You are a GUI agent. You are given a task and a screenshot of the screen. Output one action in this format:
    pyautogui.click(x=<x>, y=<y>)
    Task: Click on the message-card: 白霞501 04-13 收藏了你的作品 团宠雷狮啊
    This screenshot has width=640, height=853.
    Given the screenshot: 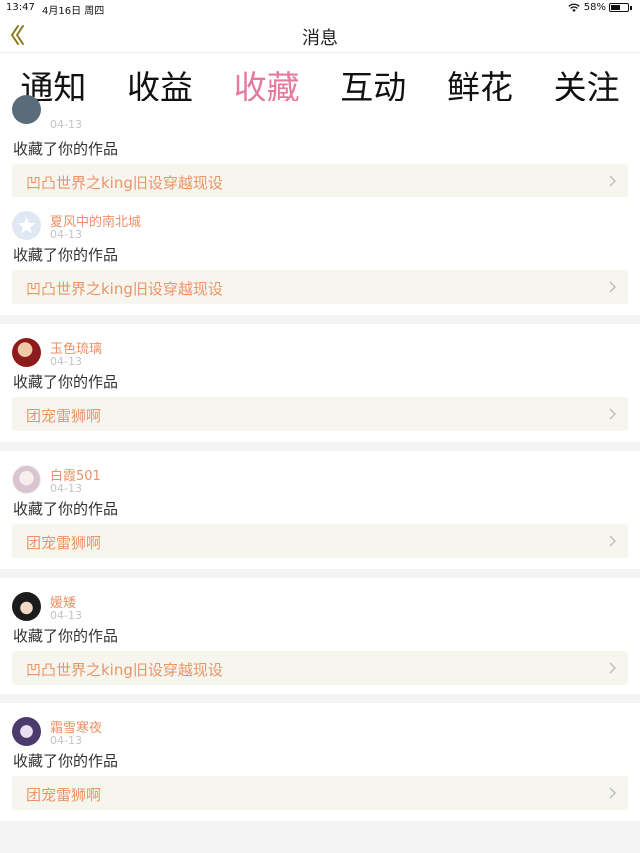 What is the action you would take?
    pyautogui.click(x=320, y=514)
    